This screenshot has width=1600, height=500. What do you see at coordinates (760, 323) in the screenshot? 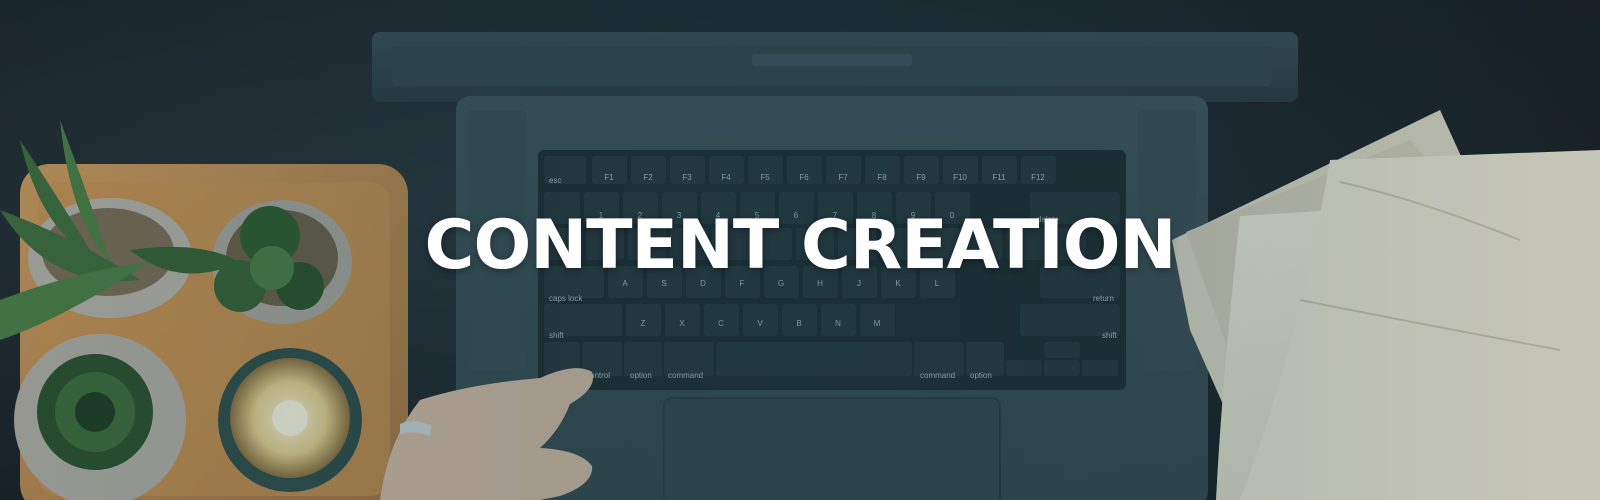
I see `key-v: V` at bounding box center [760, 323].